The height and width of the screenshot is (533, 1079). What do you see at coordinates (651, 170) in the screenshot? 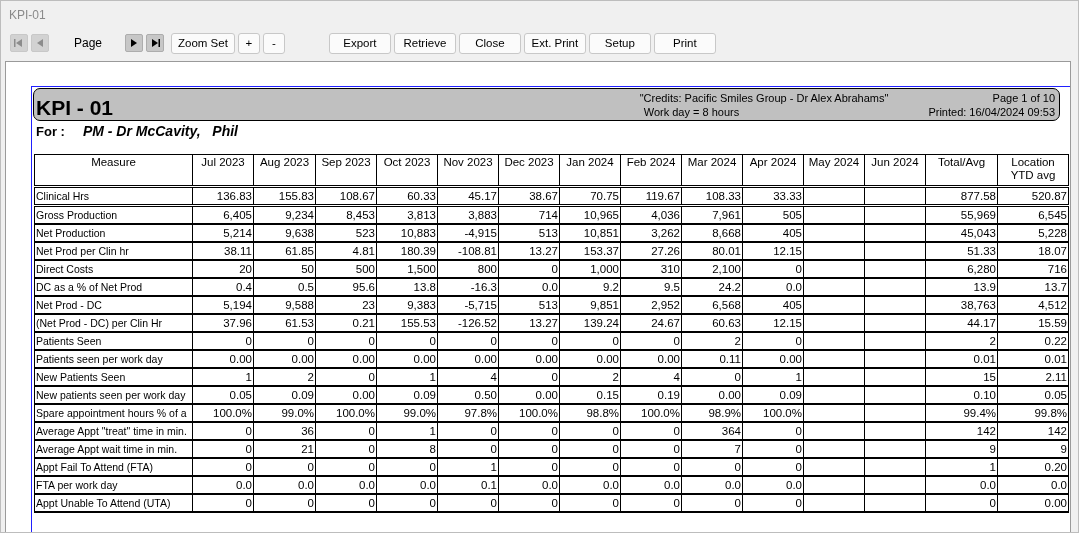
I see `column-header: Feb 2024` at bounding box center [651, 170].